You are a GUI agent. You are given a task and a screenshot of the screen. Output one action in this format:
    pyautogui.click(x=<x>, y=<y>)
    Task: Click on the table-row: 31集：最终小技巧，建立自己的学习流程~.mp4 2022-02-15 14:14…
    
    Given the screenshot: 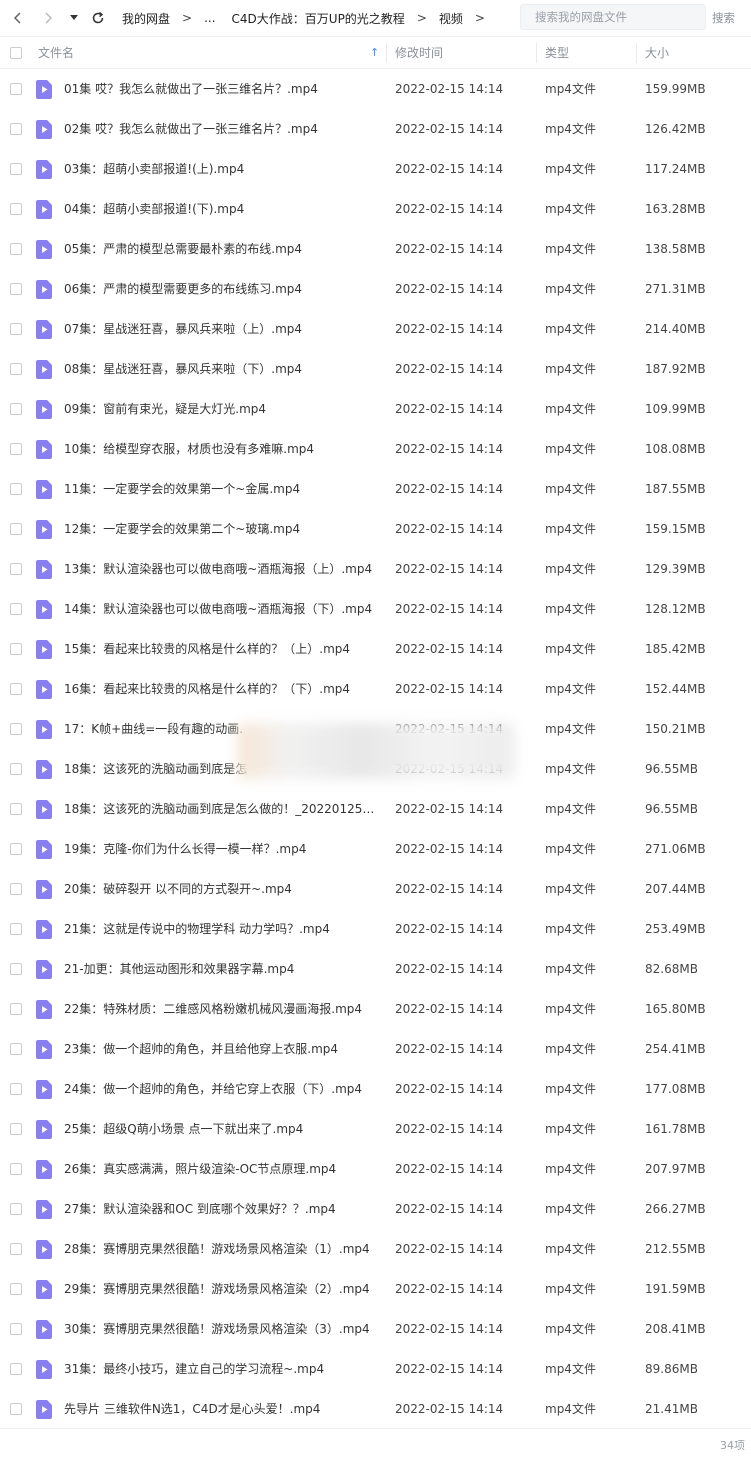 What is the action you would take?
    pyautogui.click(x=375, y=1369)
    